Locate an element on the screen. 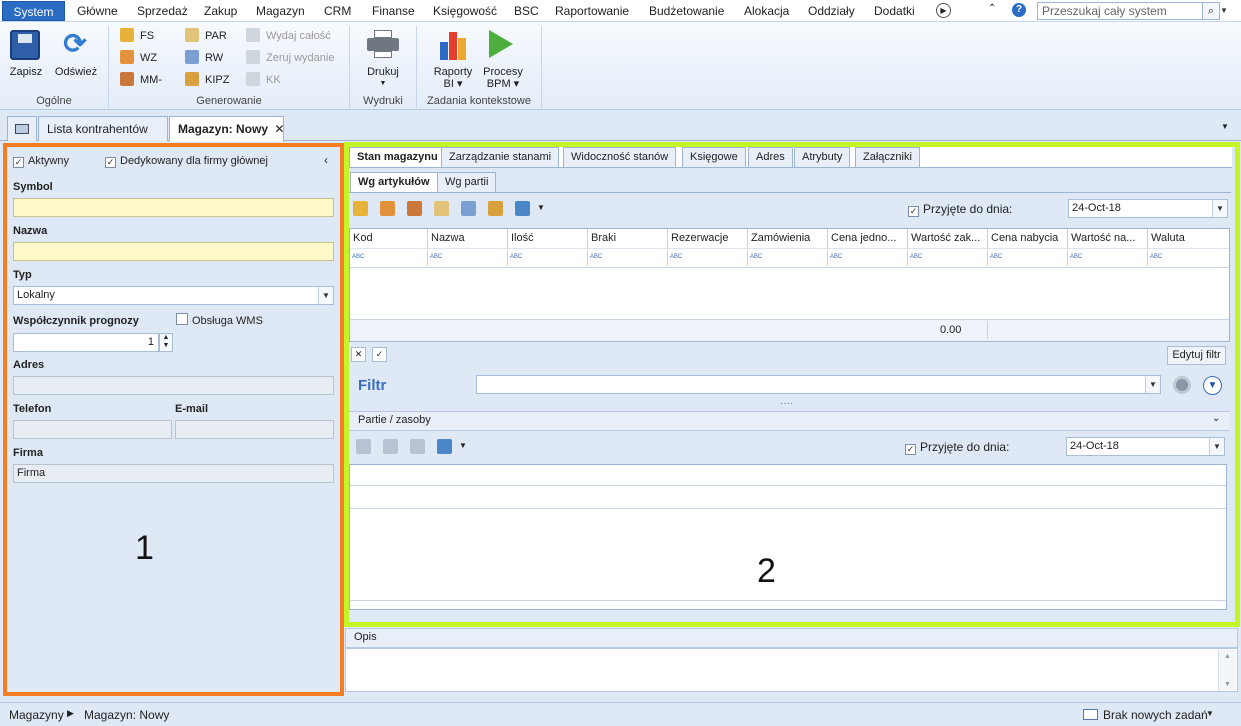 The width and height of the screenshot is (1241, 726). tasks-dropdown-icon: ▼ is located at coordinates (1210, 713).